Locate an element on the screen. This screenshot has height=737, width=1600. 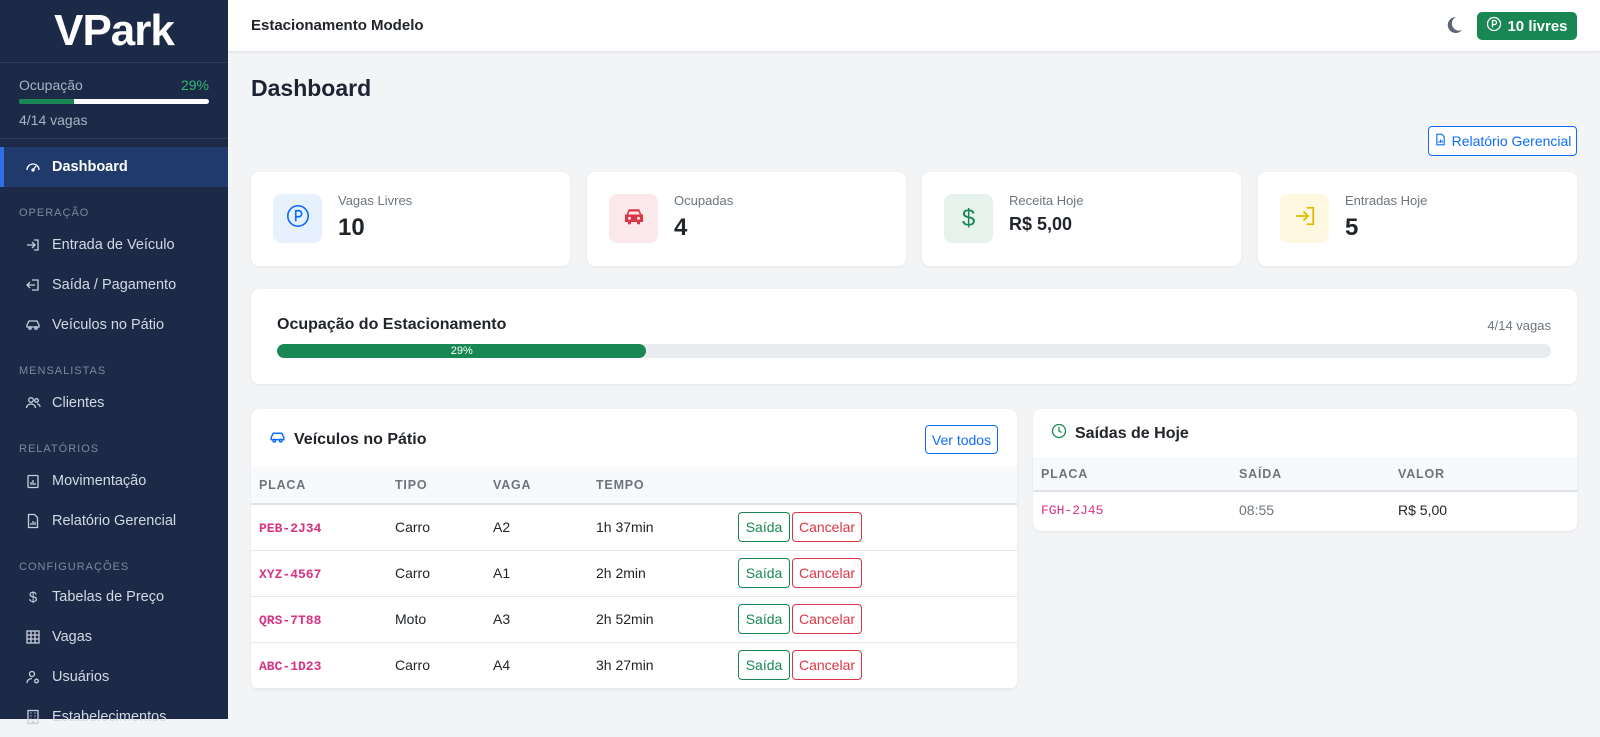
speedometer-icon is located at coordinates (33, 167).